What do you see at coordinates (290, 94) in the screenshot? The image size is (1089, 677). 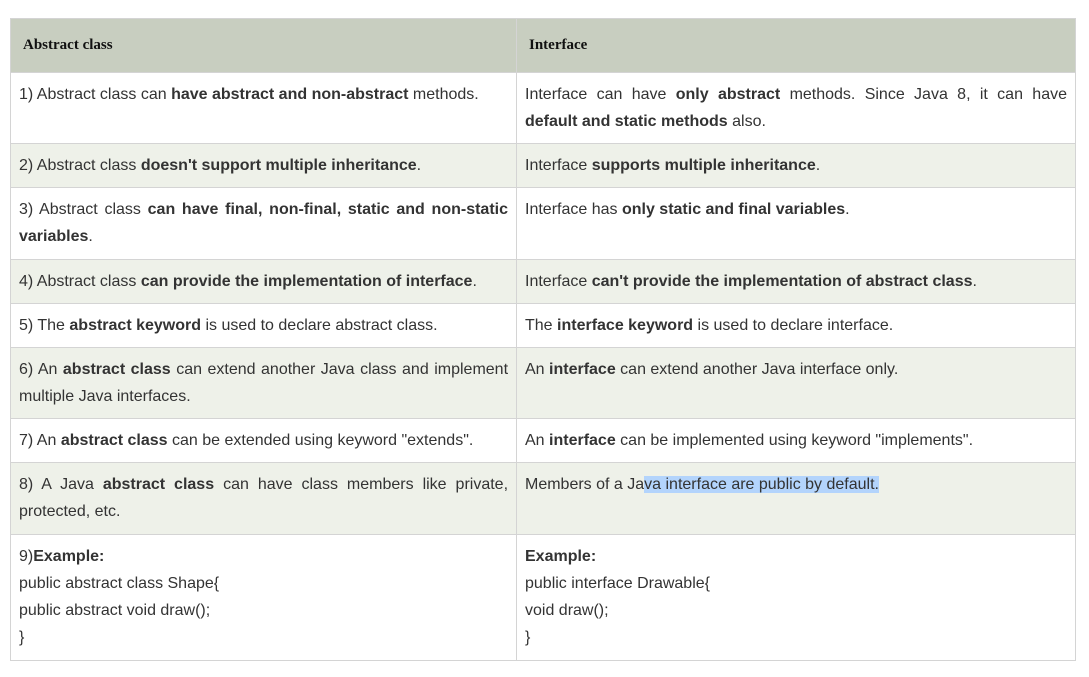 I see `cell-bold-text: have abstract and non-abstract` at bounding box center [290, 94].